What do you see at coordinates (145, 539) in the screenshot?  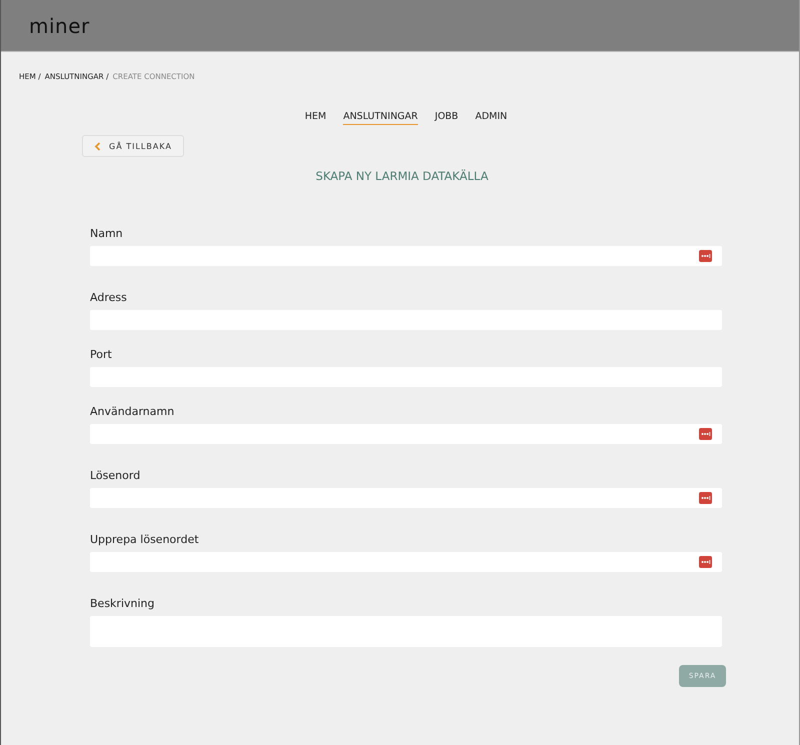 I see `field-label: Upprepa lösenordet` at bounding box center [145, 539].